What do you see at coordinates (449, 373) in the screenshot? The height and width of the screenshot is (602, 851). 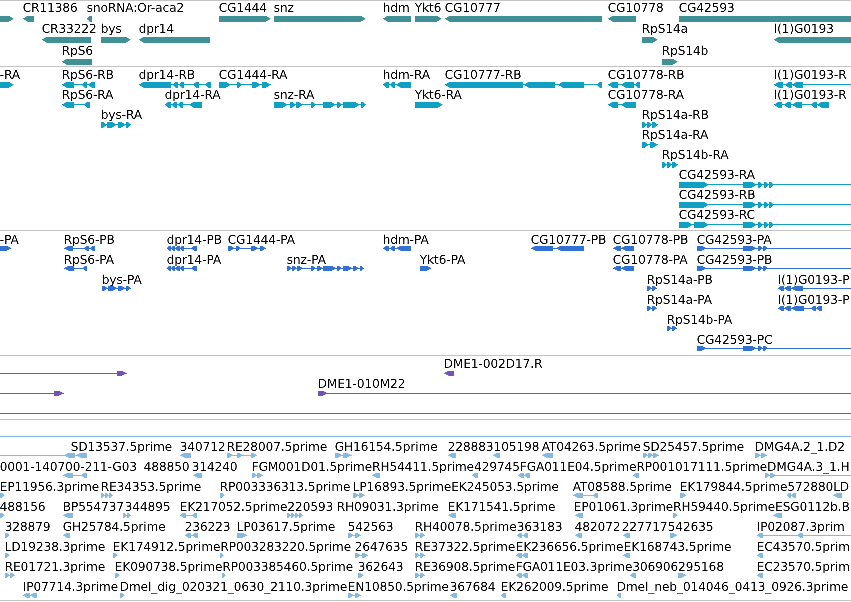 I see `clone-arrow` at bounding box center [449, 373].